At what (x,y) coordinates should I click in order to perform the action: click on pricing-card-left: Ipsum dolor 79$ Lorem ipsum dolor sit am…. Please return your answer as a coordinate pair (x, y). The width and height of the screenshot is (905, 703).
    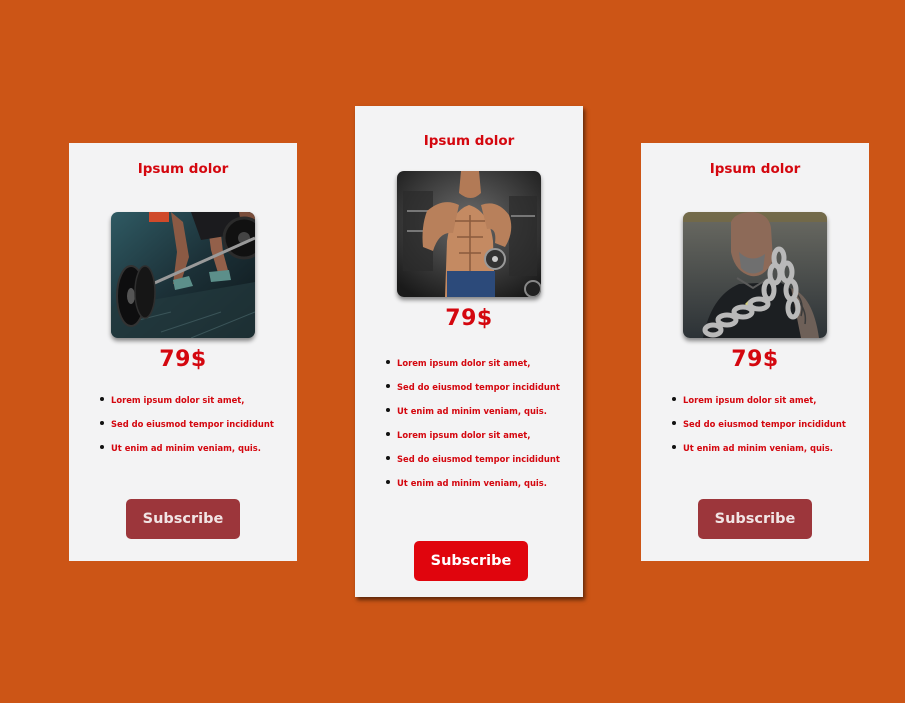
    Looking at the image, I should click on (183, 352).